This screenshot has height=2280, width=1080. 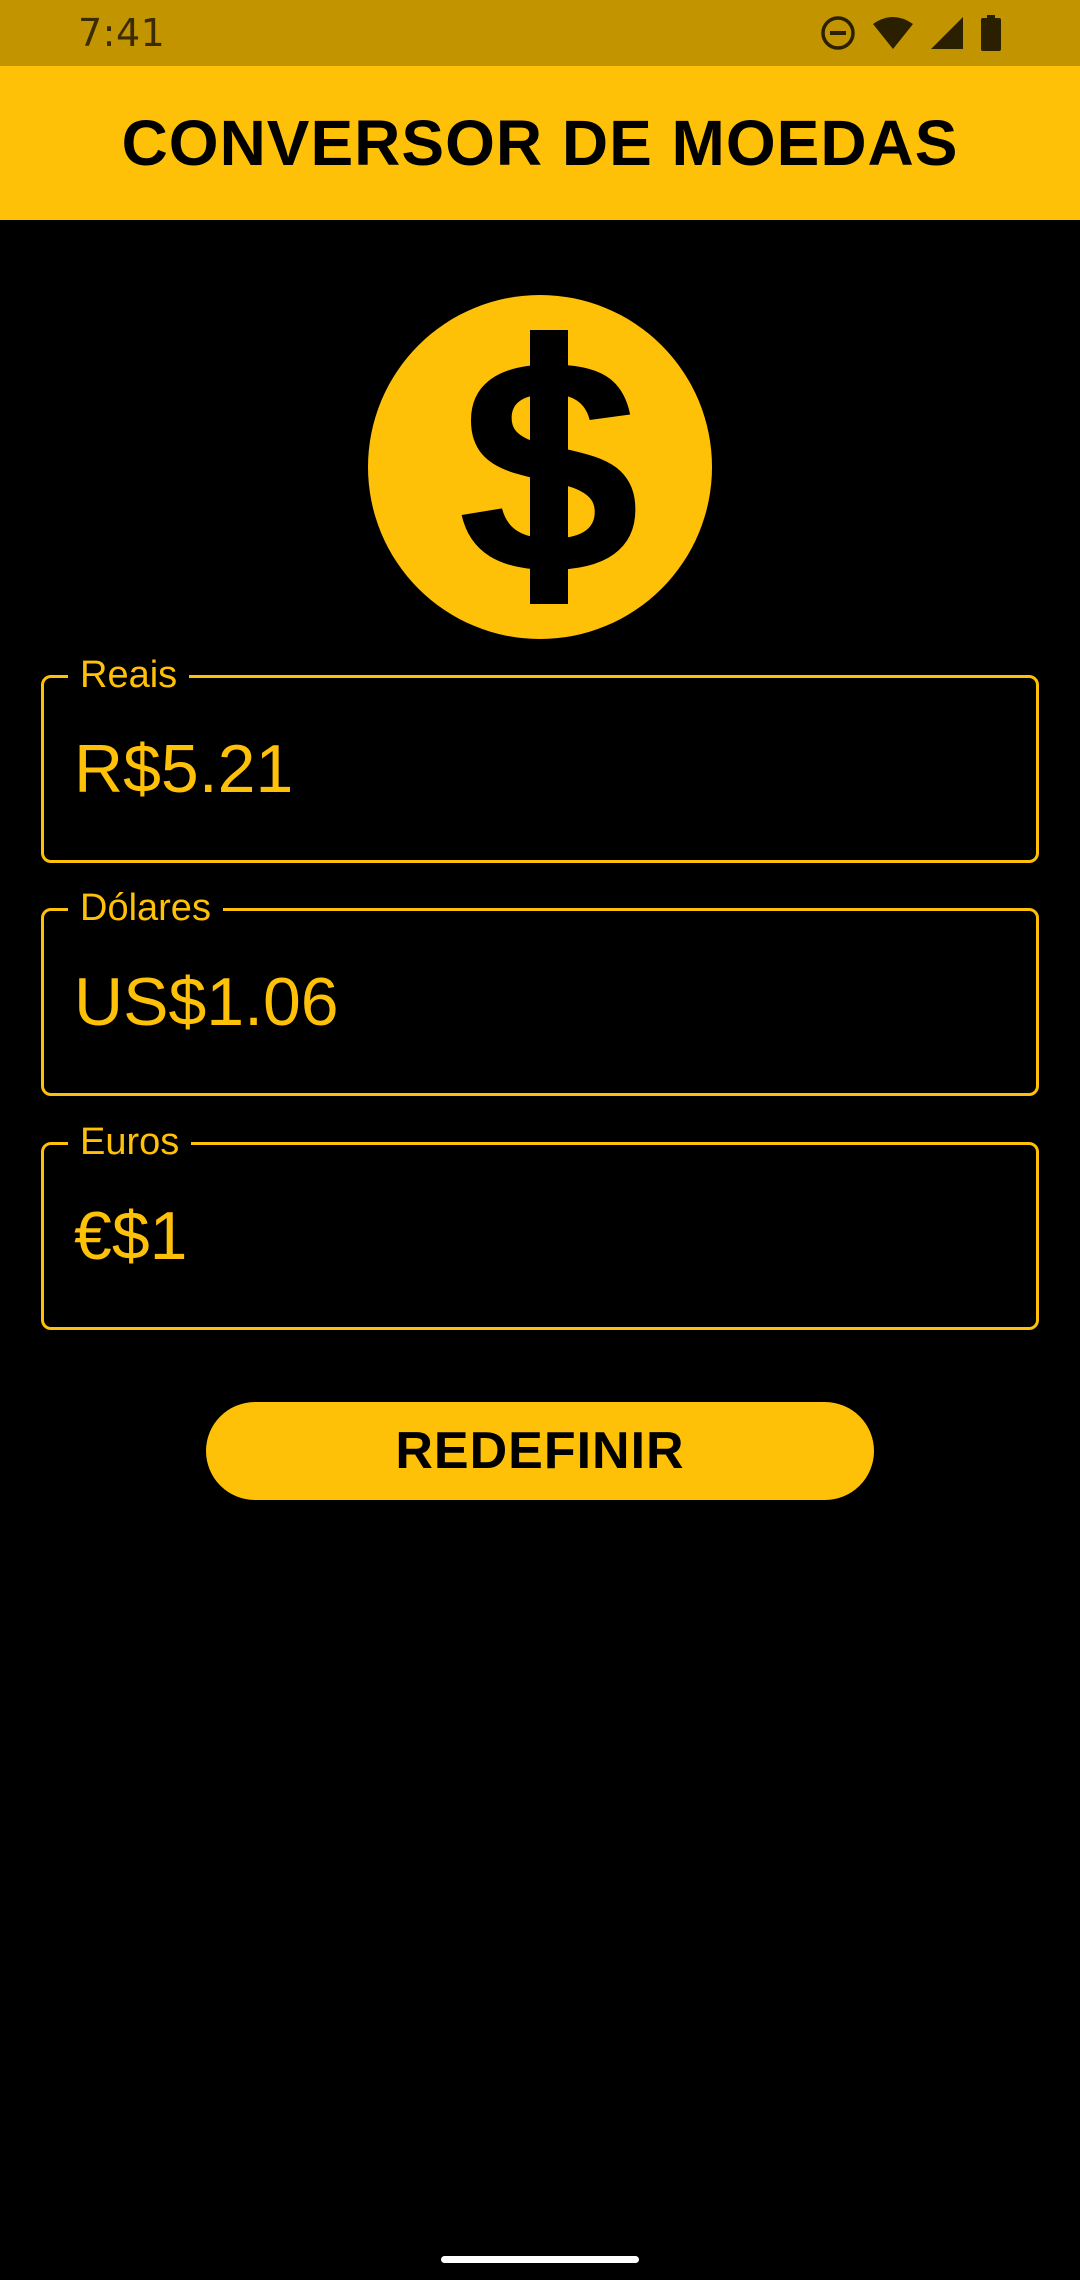 I want to click on dollar-coin-icon: S, so click(x=540, y=467).